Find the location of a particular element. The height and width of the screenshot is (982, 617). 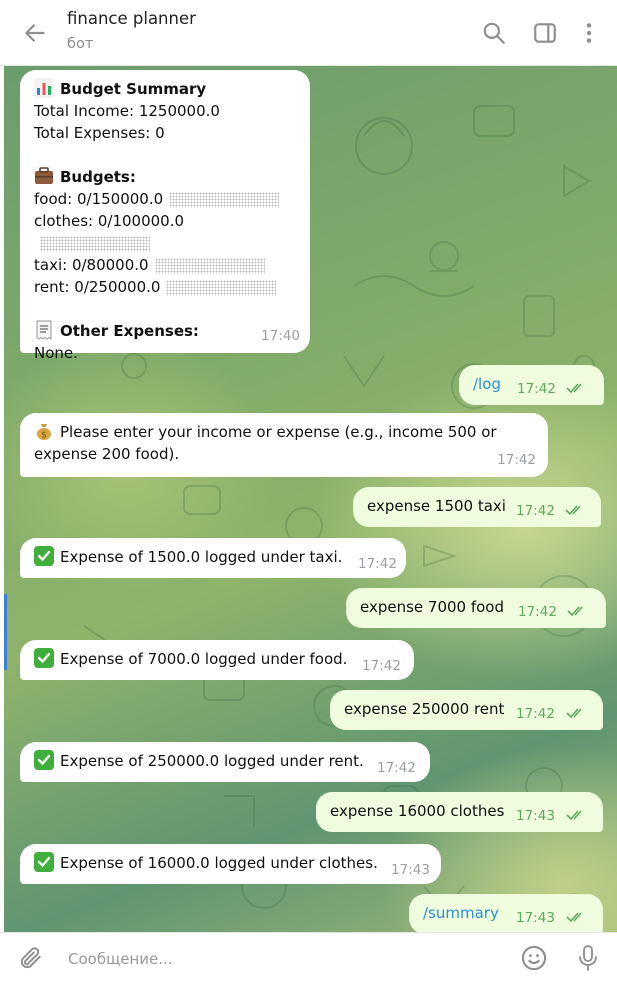

sidebar-toggle-icon is located at coordinates (545, 33).